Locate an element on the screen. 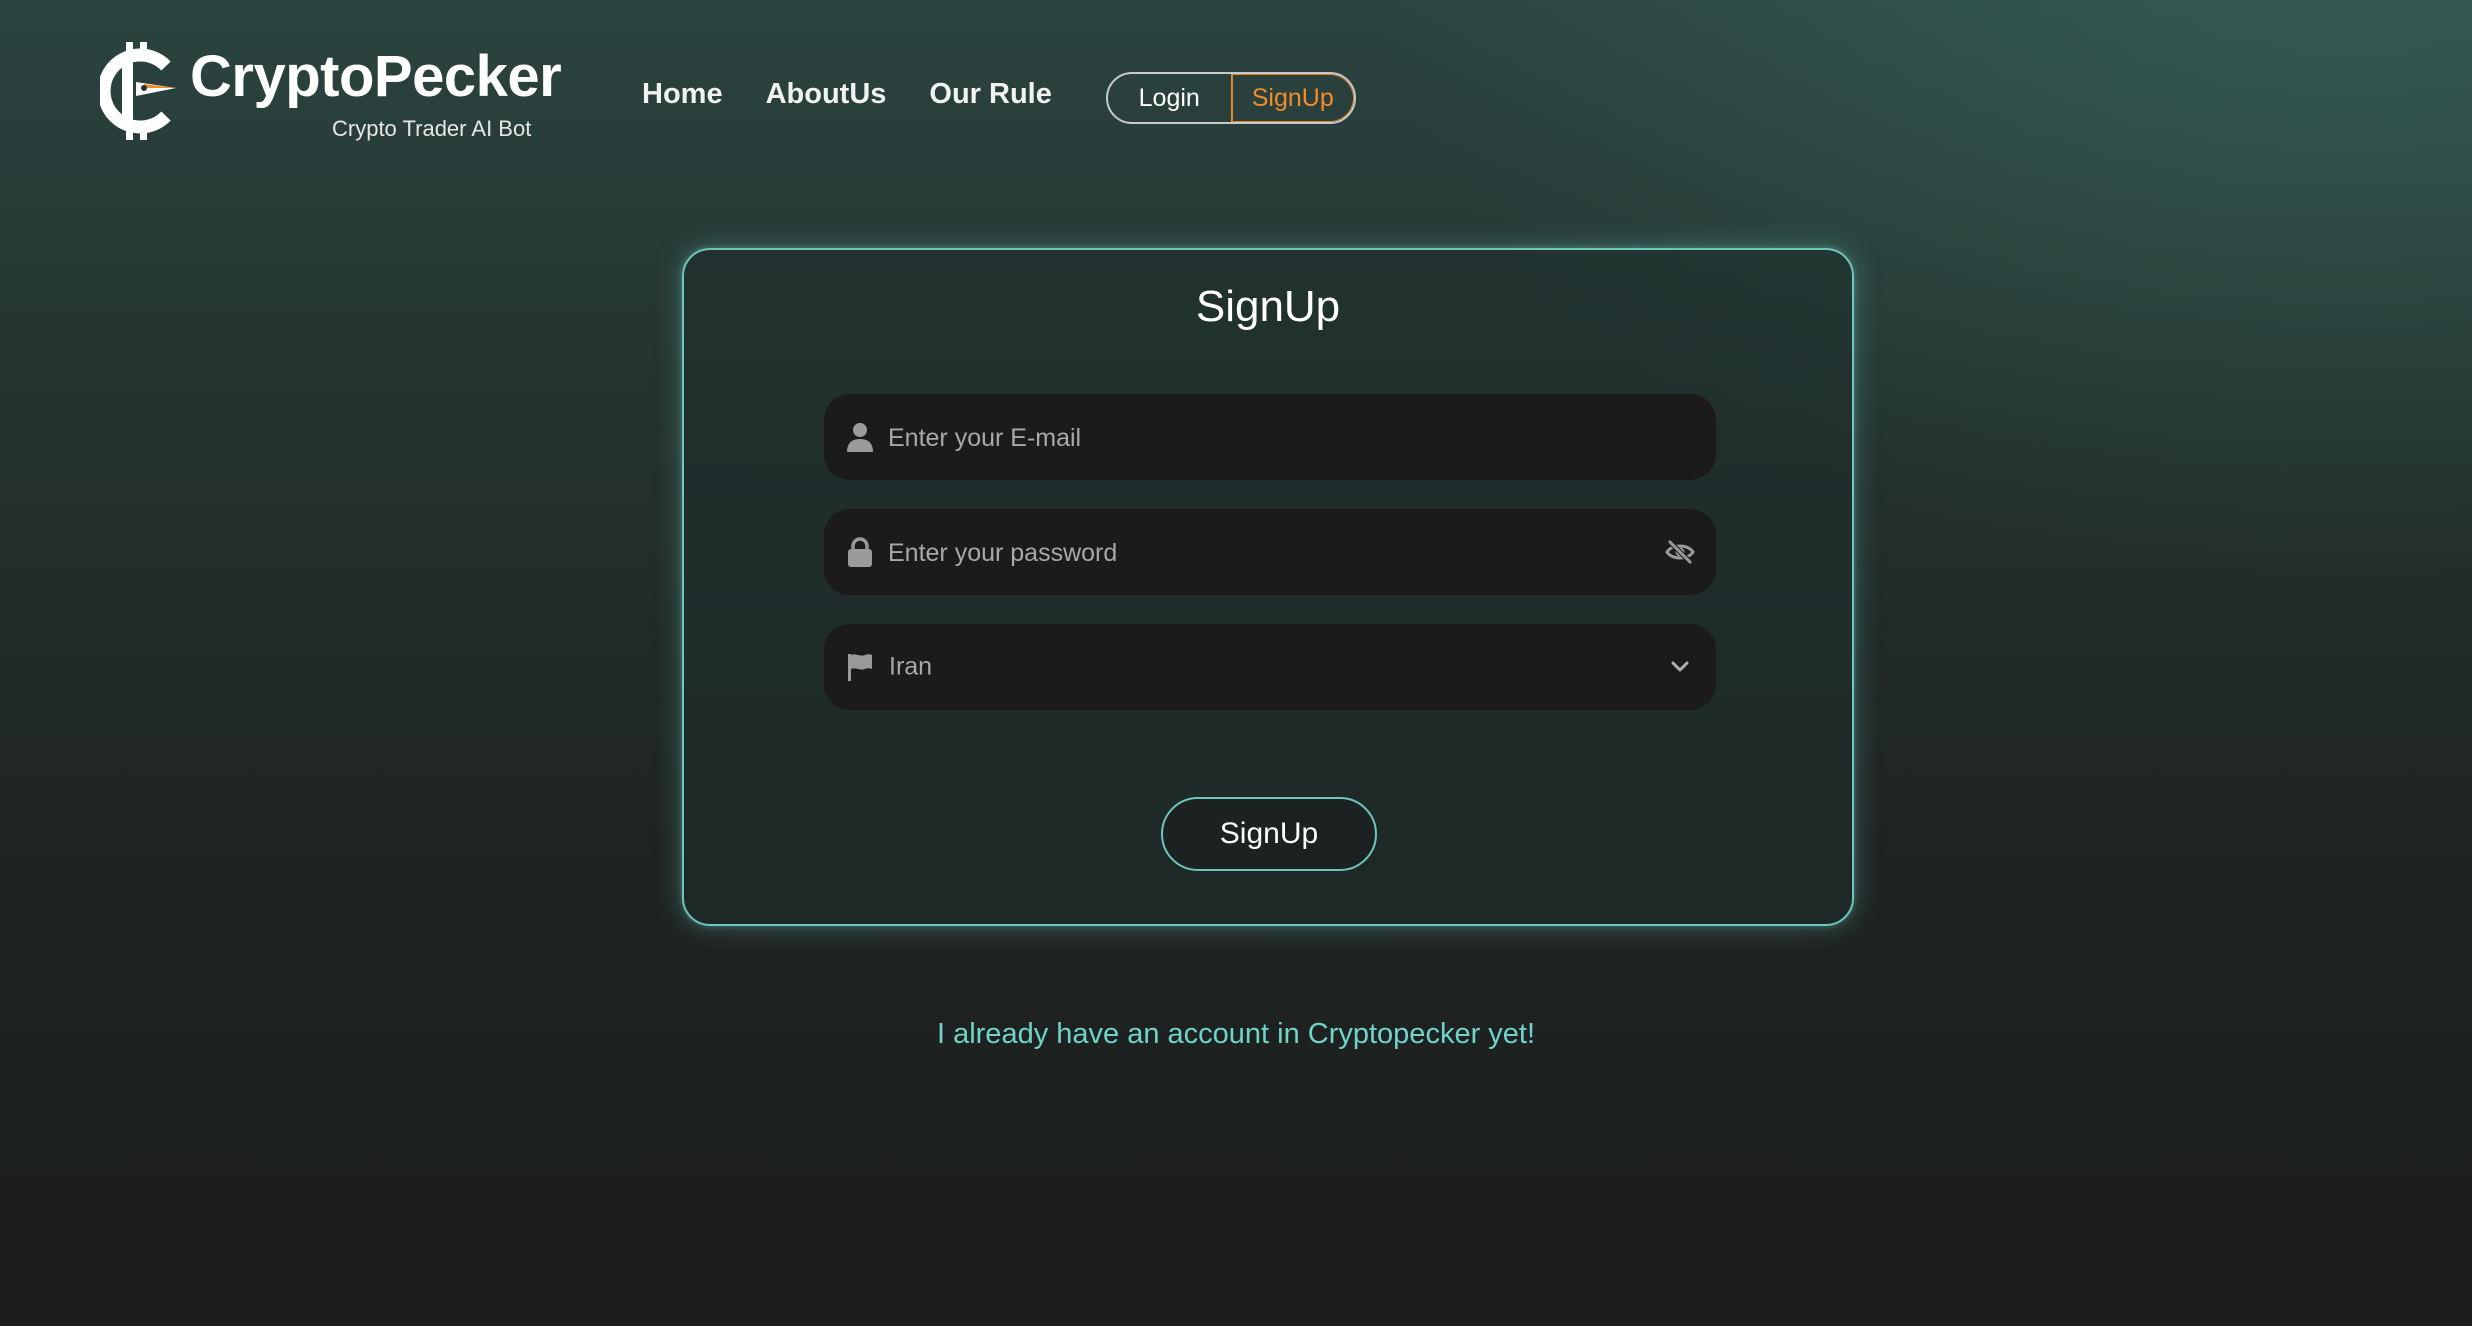 This screenshot has height=1326, width=2472. signup-submit-button: SignUp is located at coordinates (1269, 834).